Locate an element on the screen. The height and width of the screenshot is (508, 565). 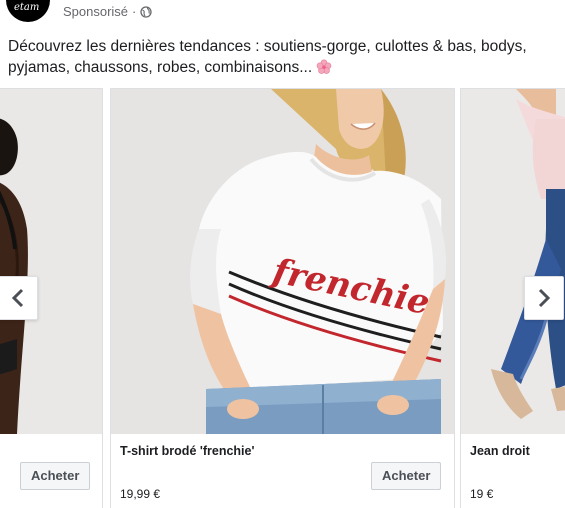
product-title: Jean droit is located at coordinates (500, 451).